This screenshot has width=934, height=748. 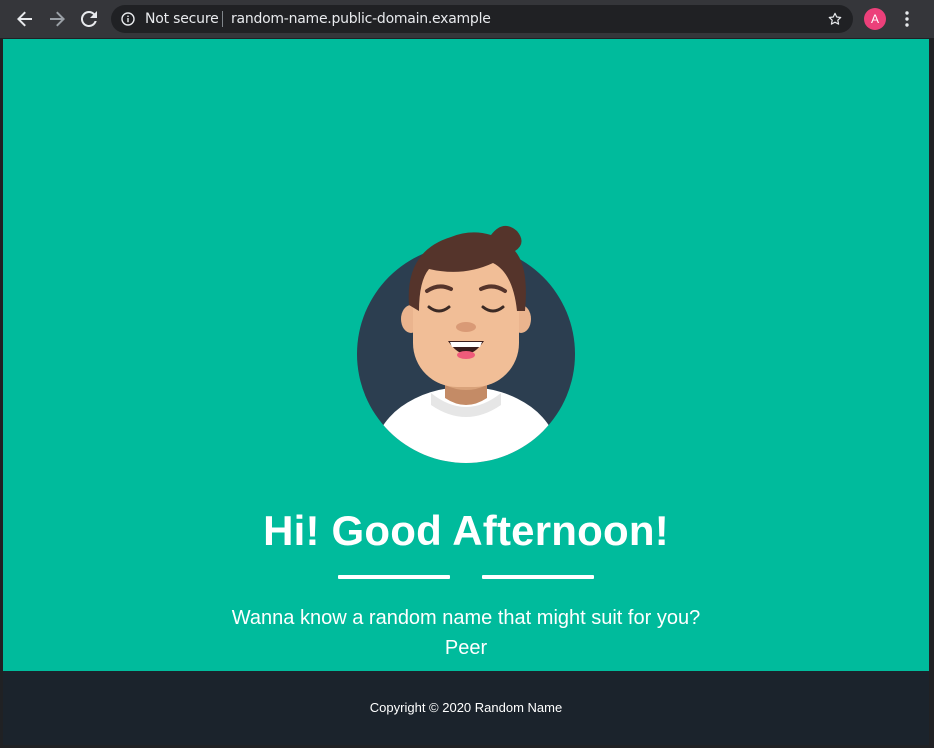 I want to click on url-text: random-name.public-domain.example, so click(x=361, y=19).